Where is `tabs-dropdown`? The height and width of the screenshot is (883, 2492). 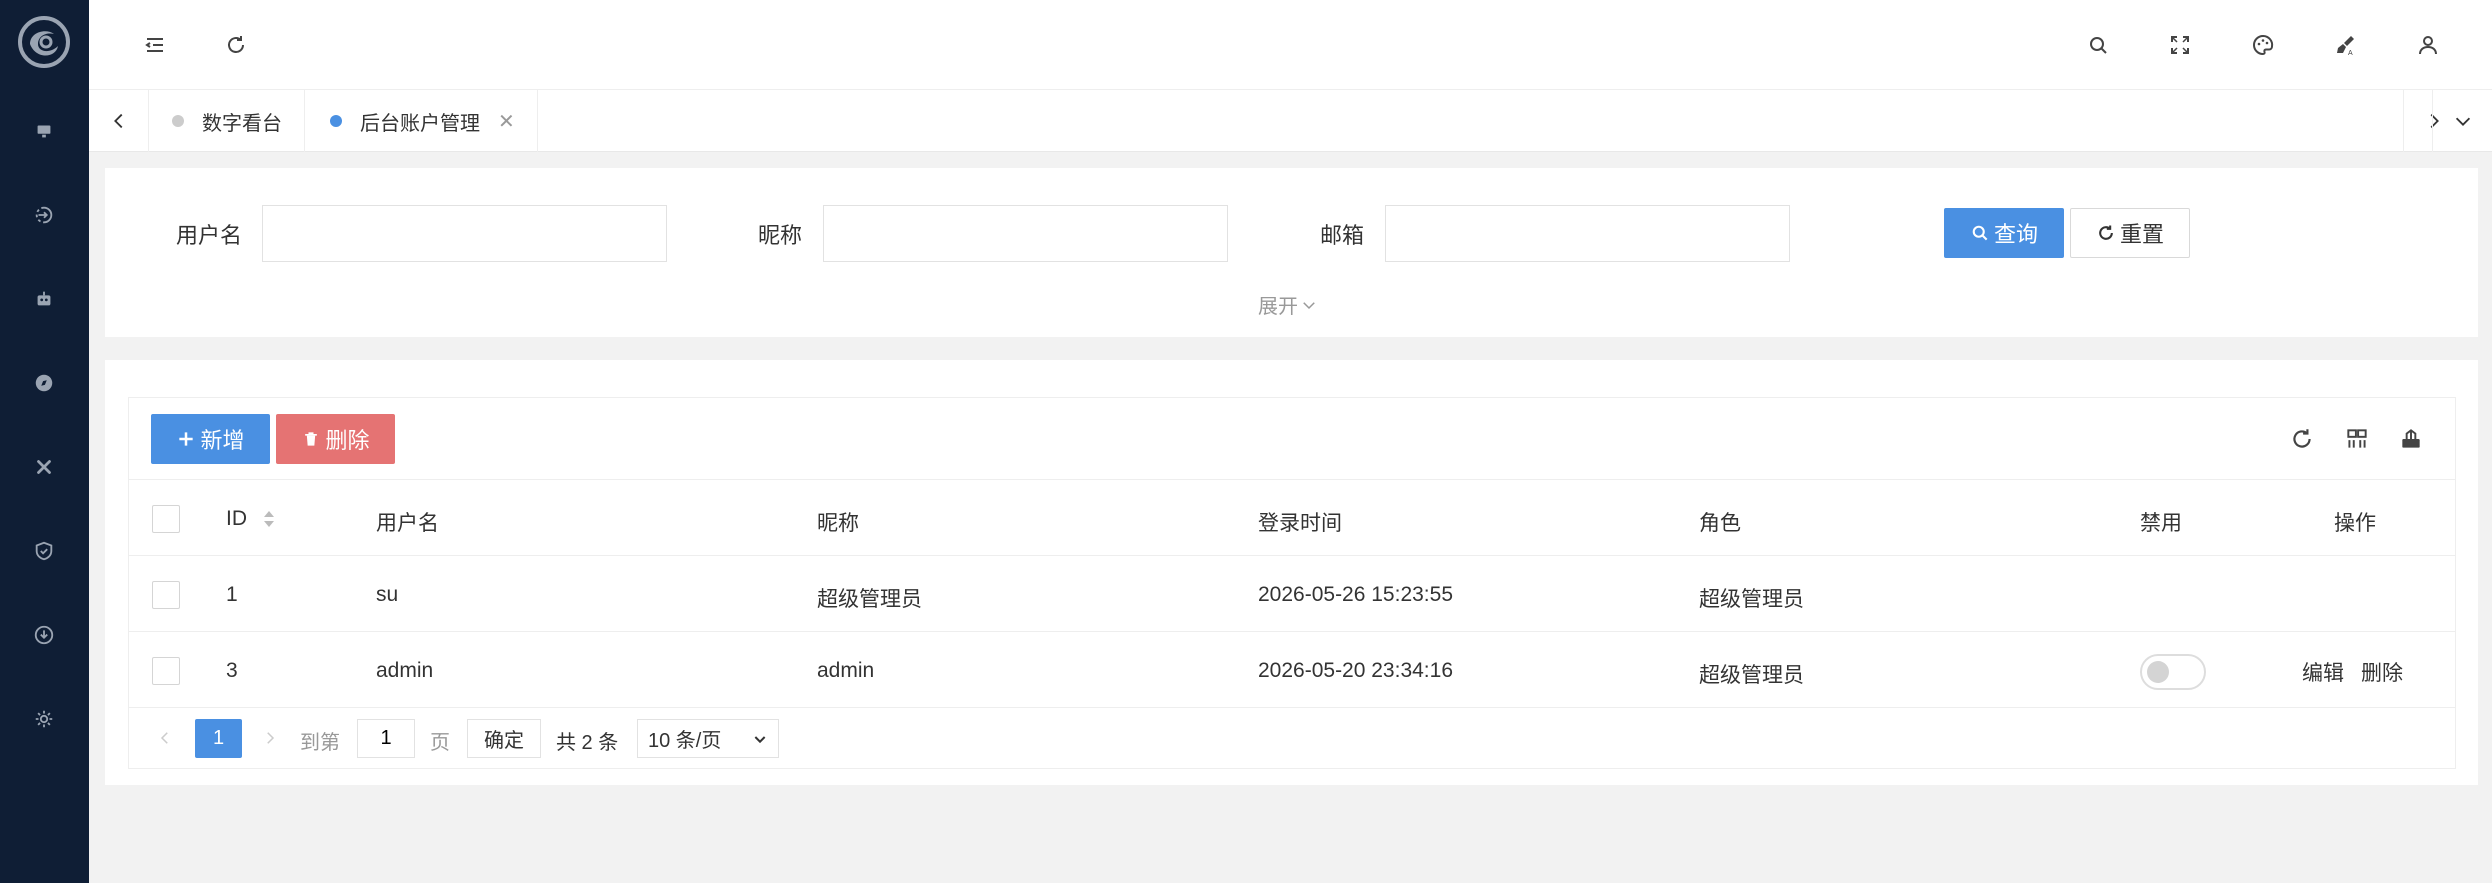
tabs-dropdown is located at coordinates (2462, 121).